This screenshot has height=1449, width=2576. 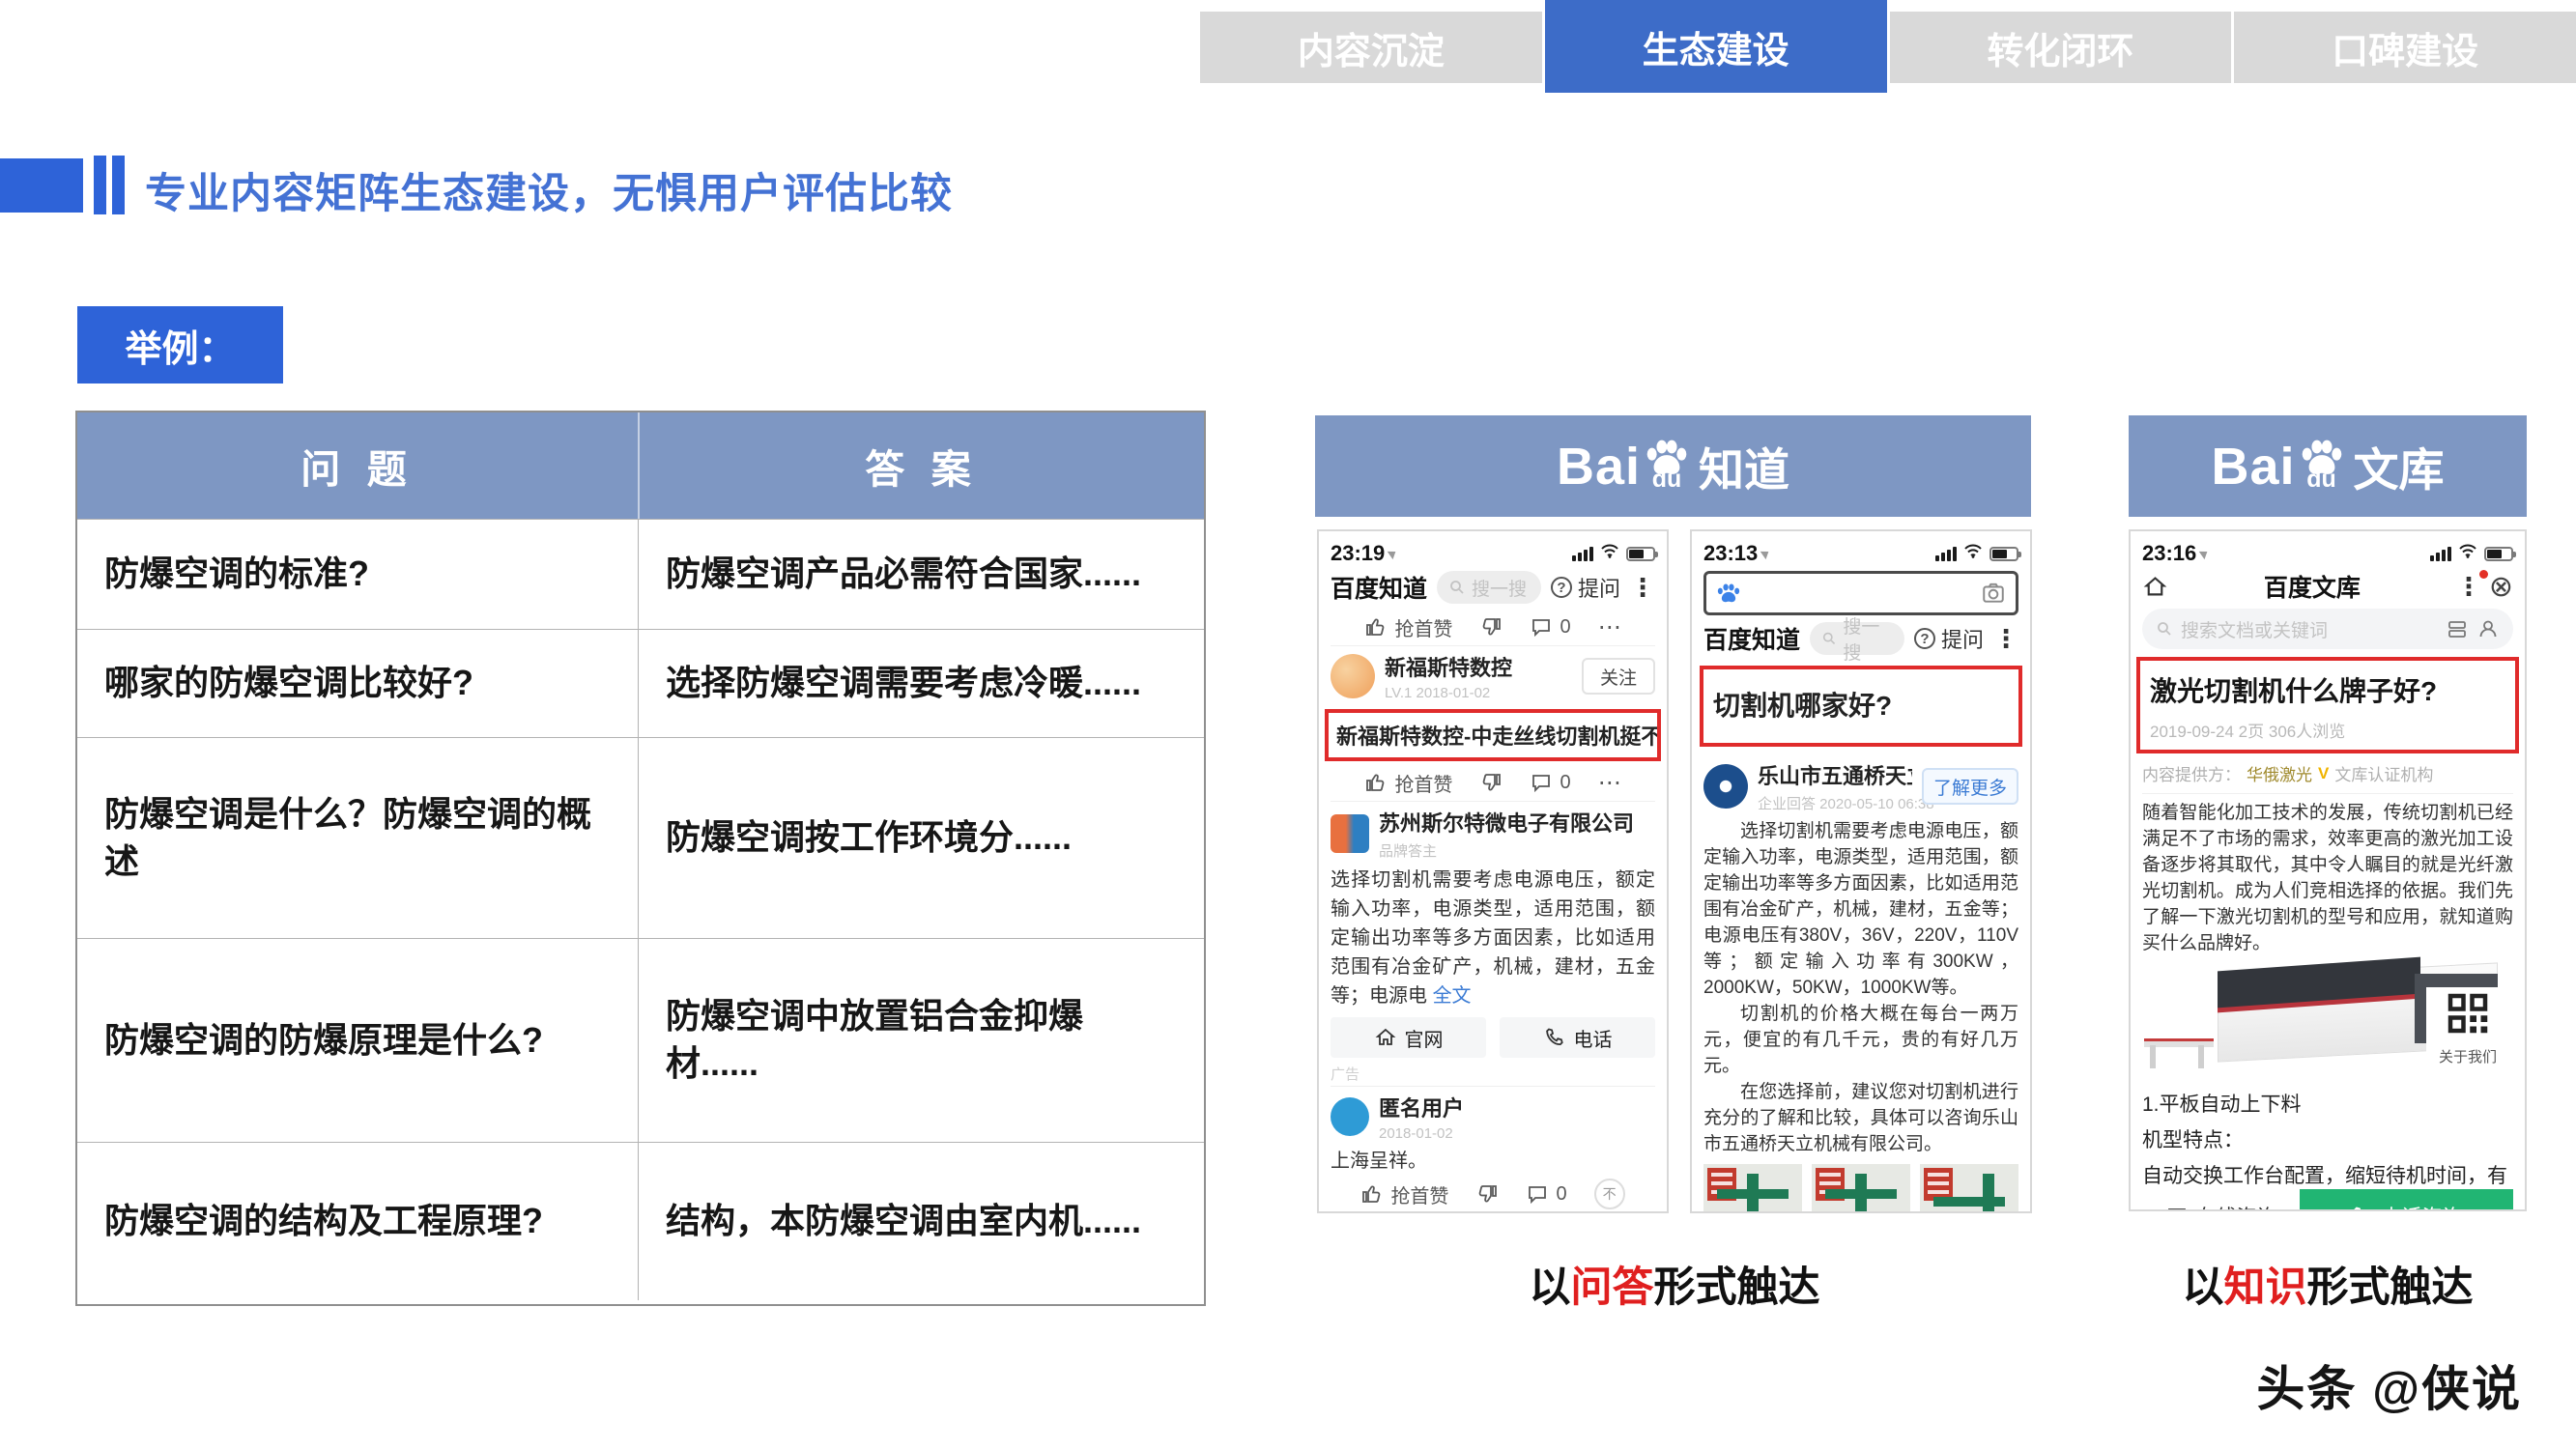 I want to click on cell-text: 防爆空调的标准?, so click(x=237, y=574).